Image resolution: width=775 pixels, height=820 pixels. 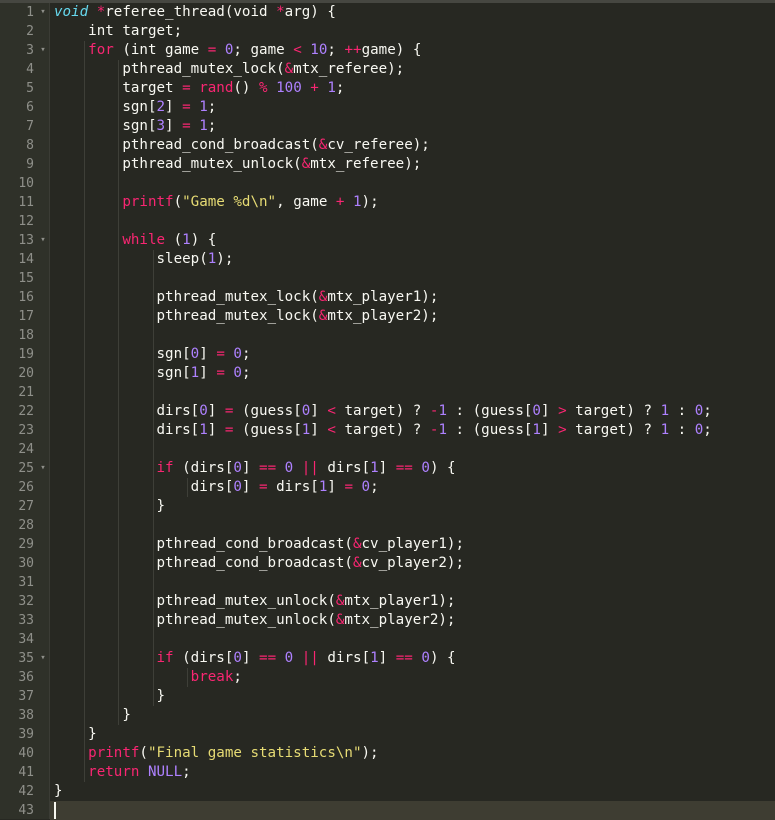 What do you see at coordinates (387, 354) in the screenshot?
I see `code-line: 19 sgn[0] = 0;` at bounding box center [387, 354].